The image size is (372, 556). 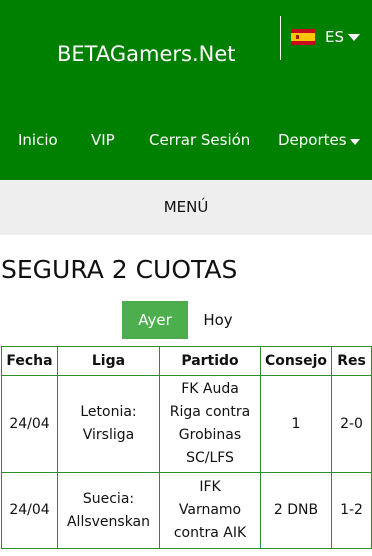 I want to click on site-brand: BETAGamers.Net, so click(x=146, y=54).